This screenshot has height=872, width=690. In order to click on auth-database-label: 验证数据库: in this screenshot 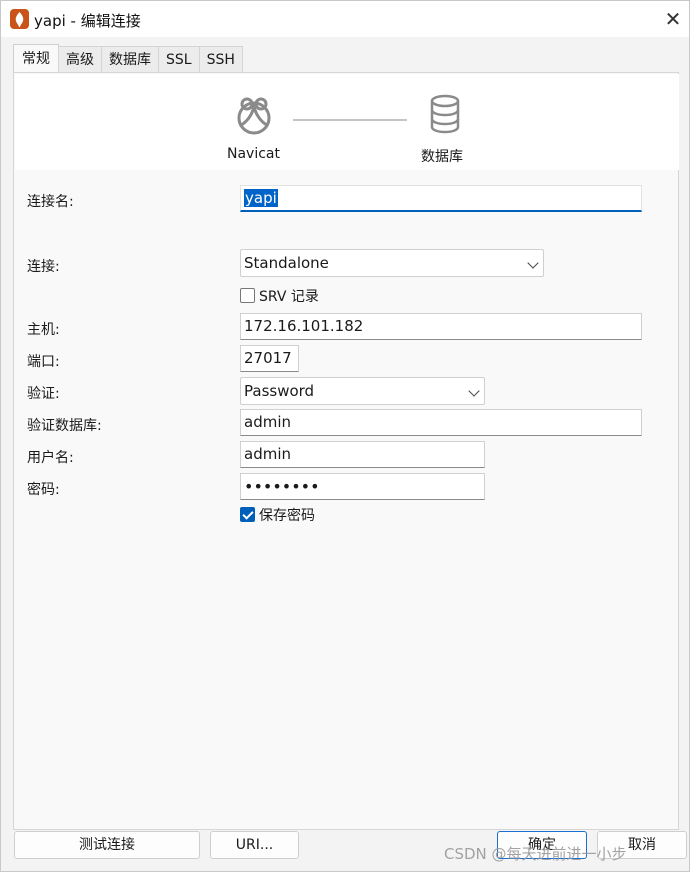, I will do `click(64, 426)`.